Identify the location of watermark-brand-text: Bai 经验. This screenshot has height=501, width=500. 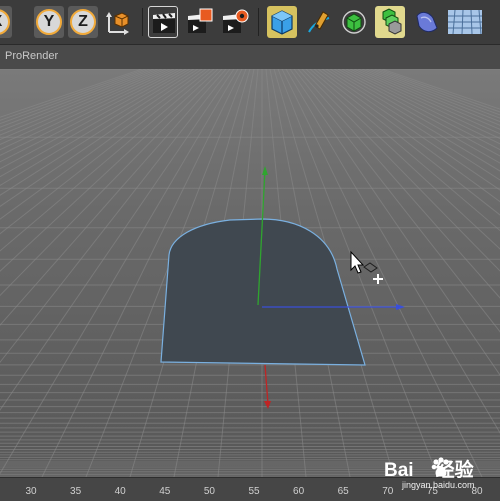
(429, 468).